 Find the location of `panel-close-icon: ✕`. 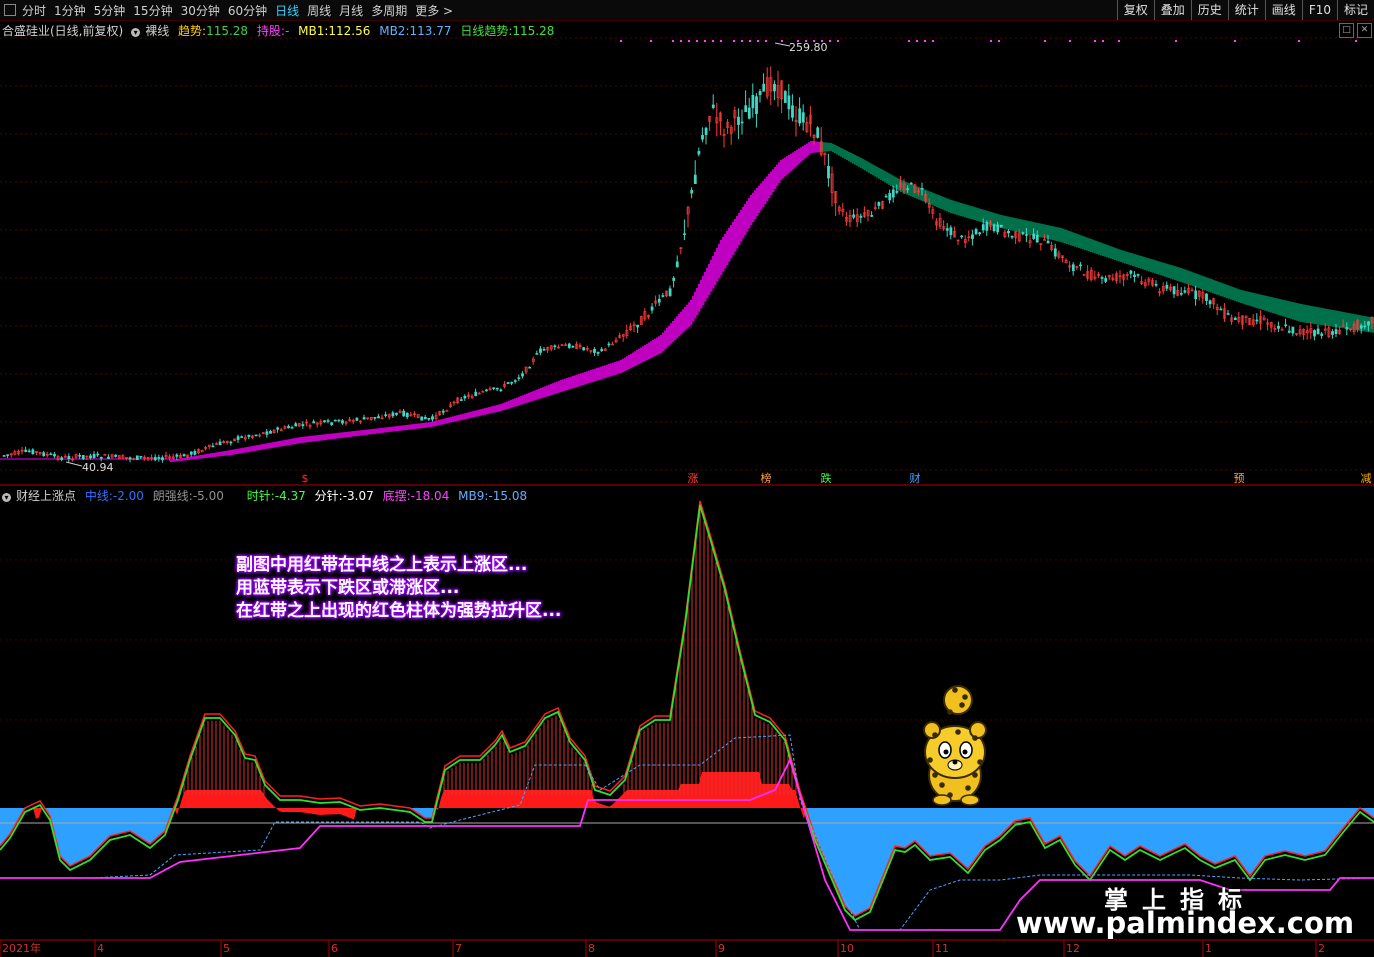

panel-close-icon: ✕ is located at coordinates (1364, 30).